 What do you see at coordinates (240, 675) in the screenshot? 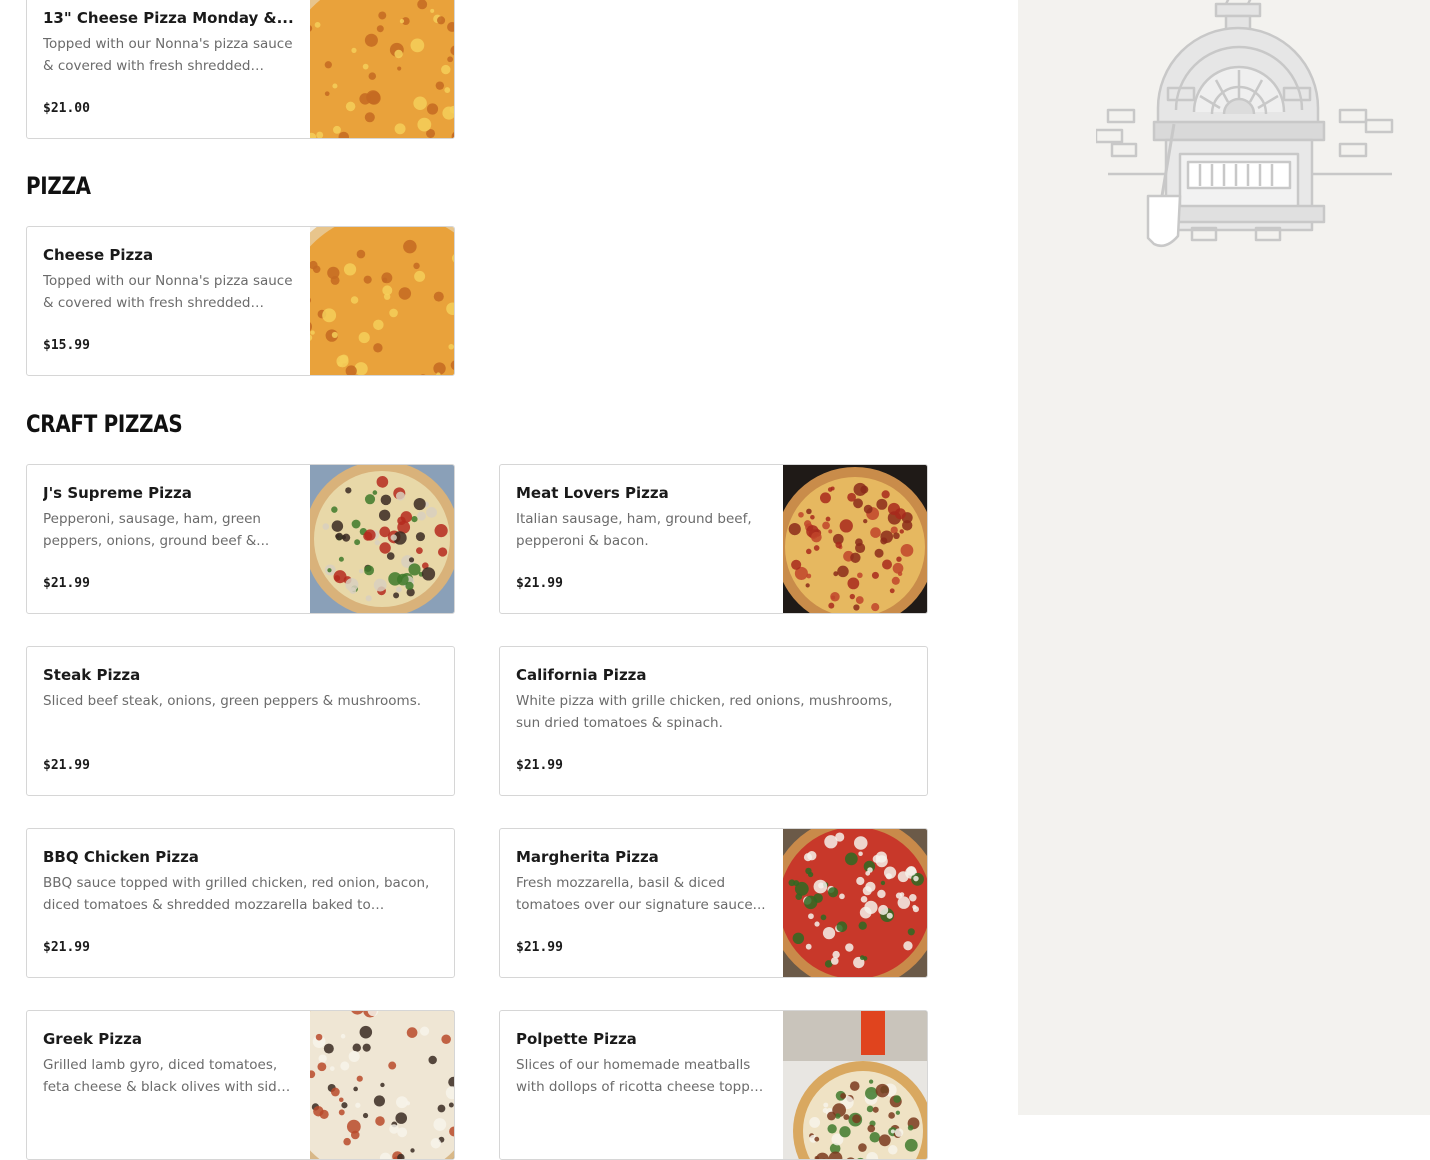
I see `item-name: Steak Pizza` at bounding box center [240, 675].